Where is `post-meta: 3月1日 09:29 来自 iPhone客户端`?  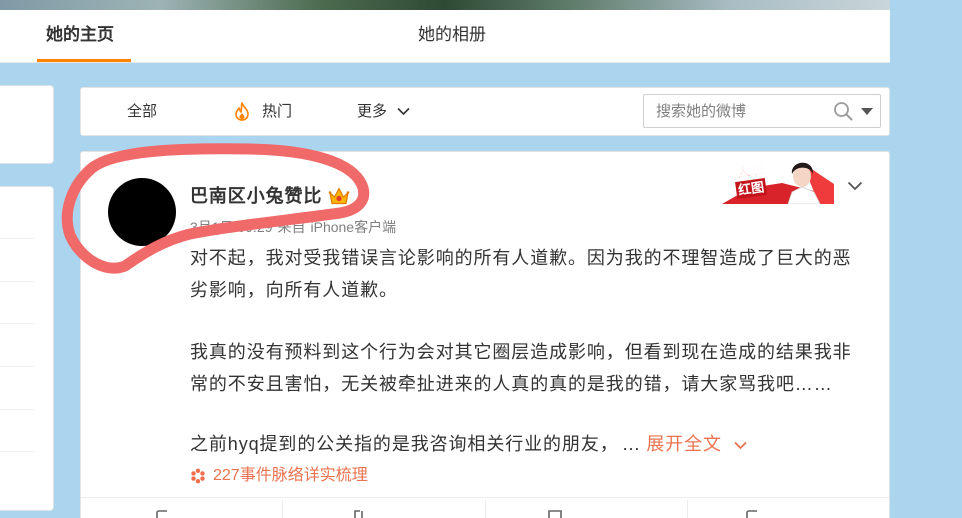 post-meta: 3月1日 09:29 来自 iPhone客户端 is located at coordinates (295, 227).